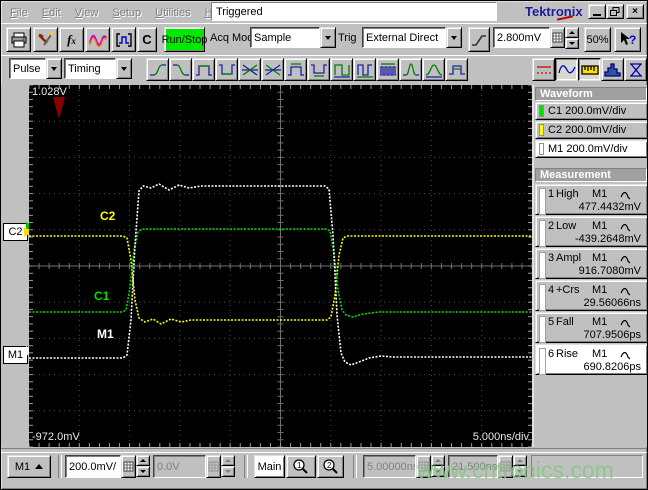 The image size is (648, 490). I want to click on rise-time-icon, so click(157, 69).